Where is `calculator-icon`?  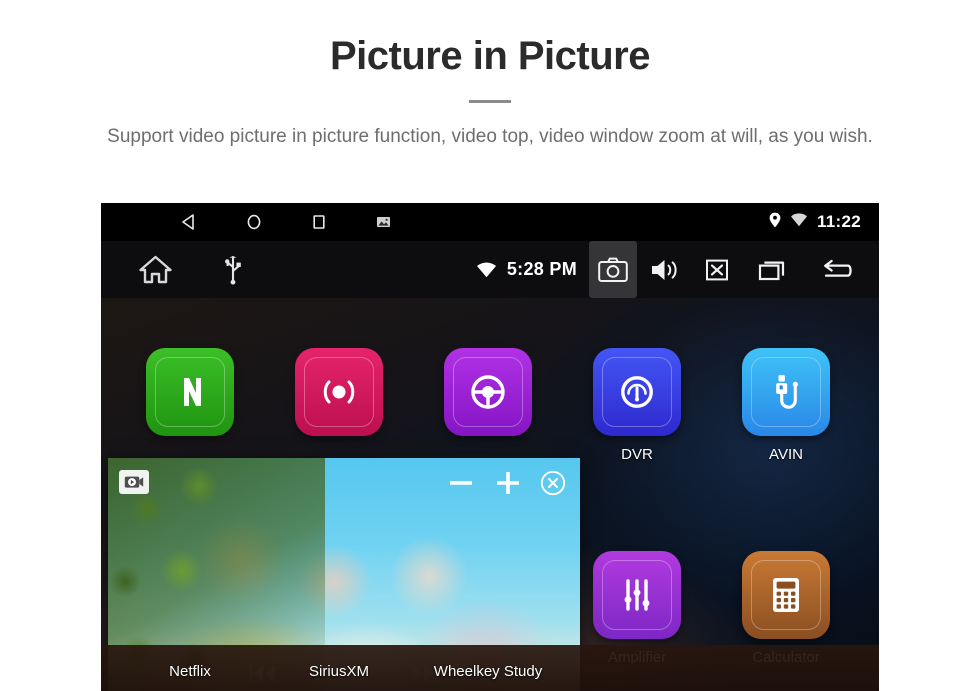
calculator-icon is located at coordinates (786, 595).